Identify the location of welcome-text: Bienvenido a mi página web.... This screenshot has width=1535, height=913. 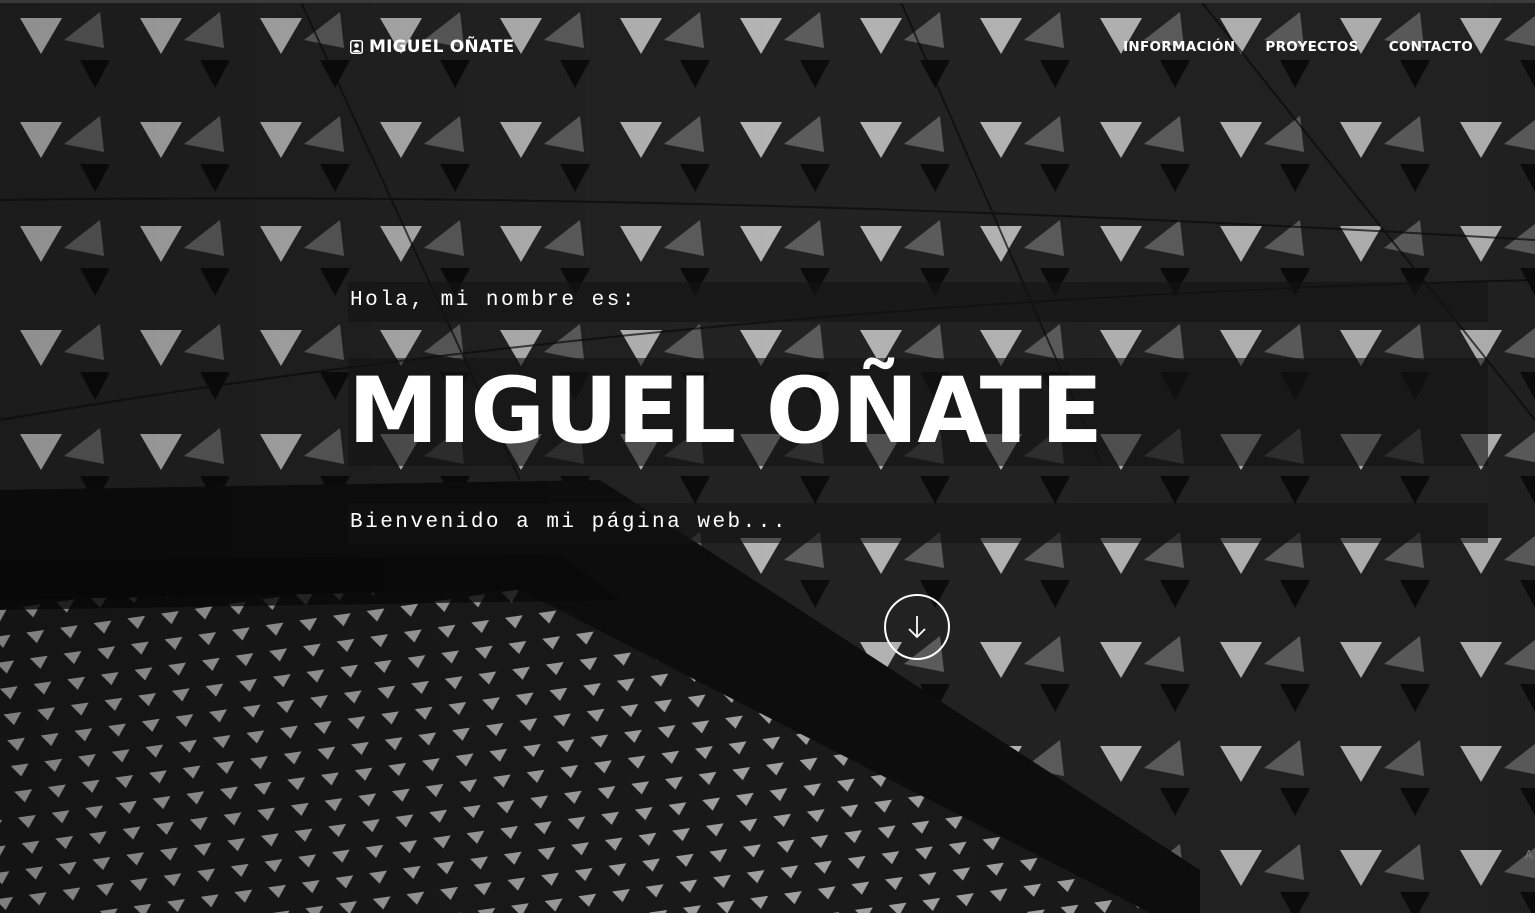
(569, 522).